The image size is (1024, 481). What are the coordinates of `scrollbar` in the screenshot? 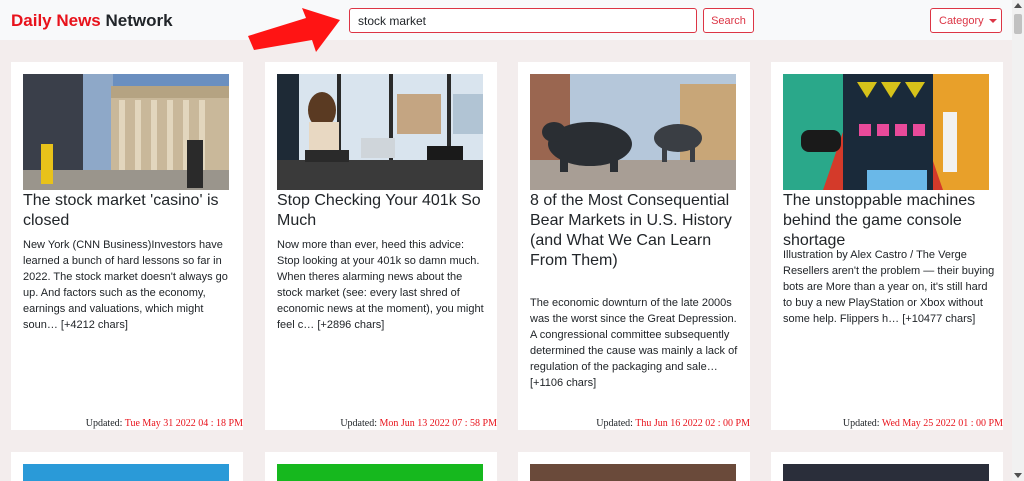 It's located at (1018, 240).